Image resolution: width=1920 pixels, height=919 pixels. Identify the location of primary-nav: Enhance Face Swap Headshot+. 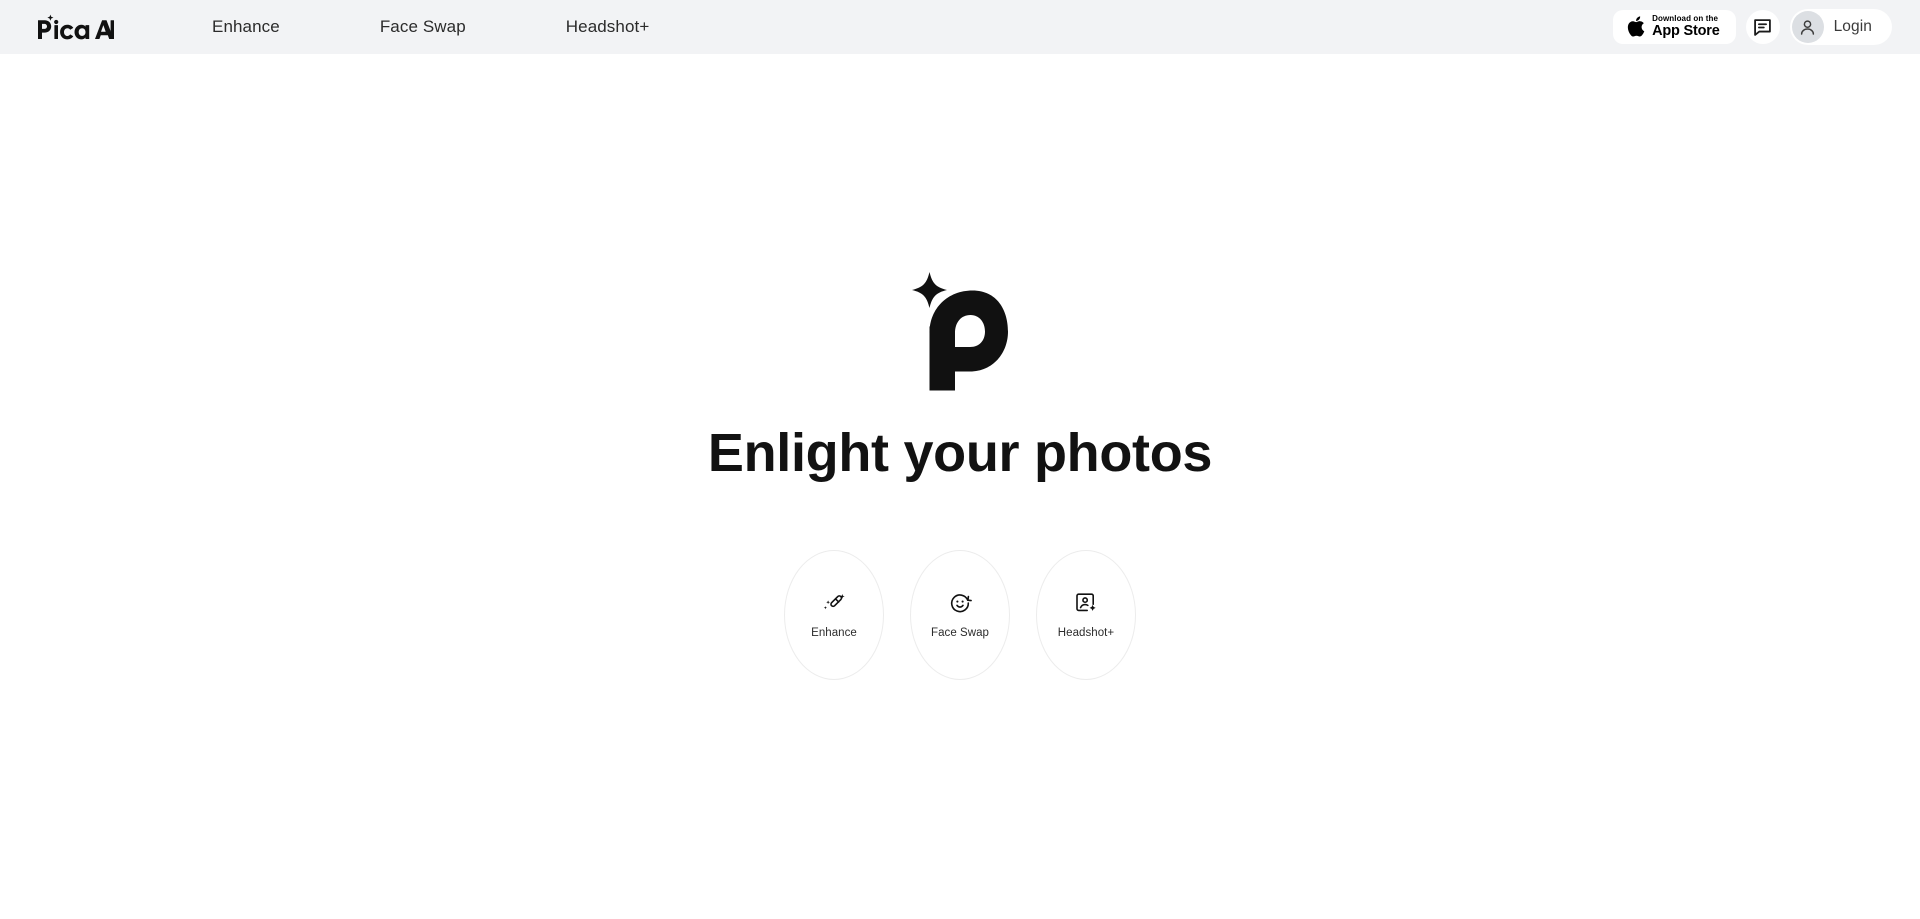
(430, 27).